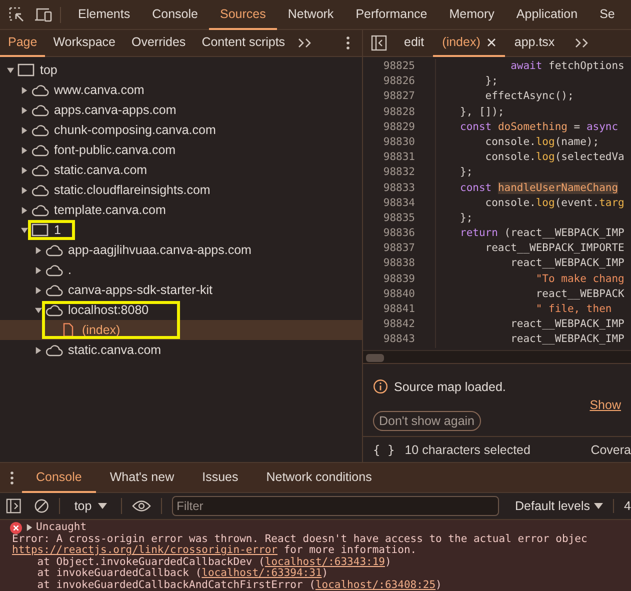 This screenshot has width=631, height=591. What do you see at coordinates (375, 584) in the screenshot?
I see `source-link: localhost/:63408:25` at bounding box center [375, 584].